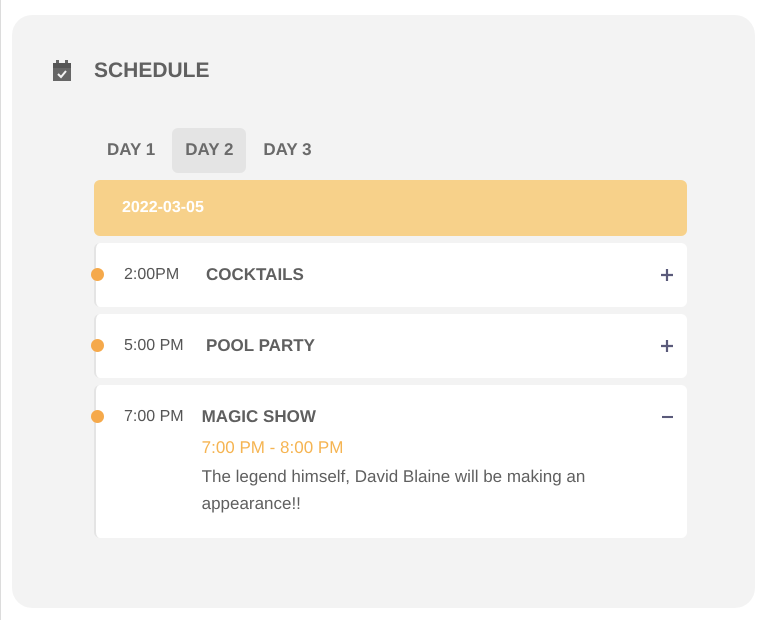 This screenshot has width=764, height=620. I want to click on calendar-check-icon, so click(62, 71).